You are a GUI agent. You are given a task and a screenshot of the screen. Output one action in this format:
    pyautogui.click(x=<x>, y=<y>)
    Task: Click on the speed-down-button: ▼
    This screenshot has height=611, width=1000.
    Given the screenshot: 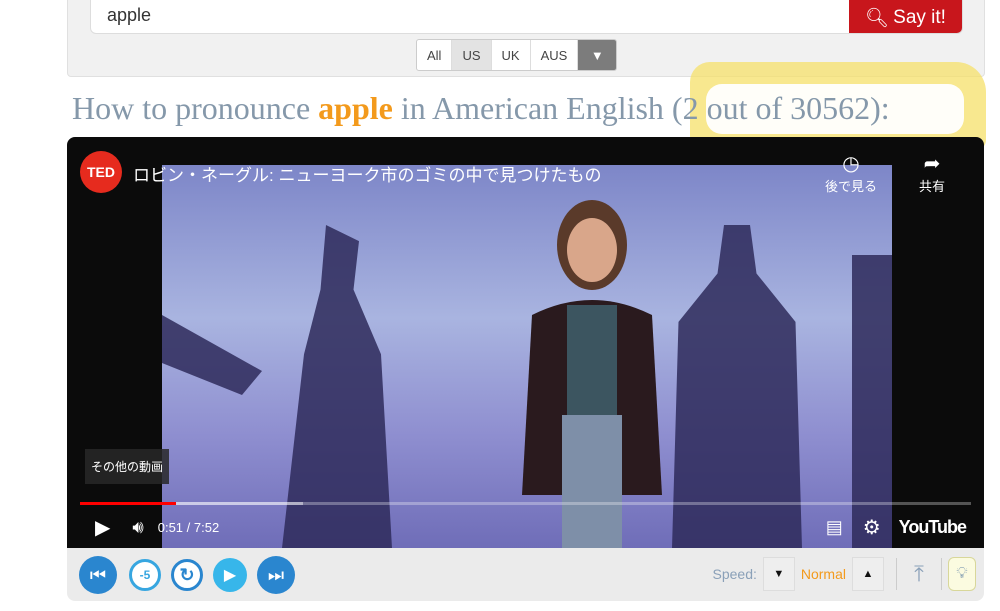 What is the action you would take?
    pyautogui.click(x=778, y=574)
    